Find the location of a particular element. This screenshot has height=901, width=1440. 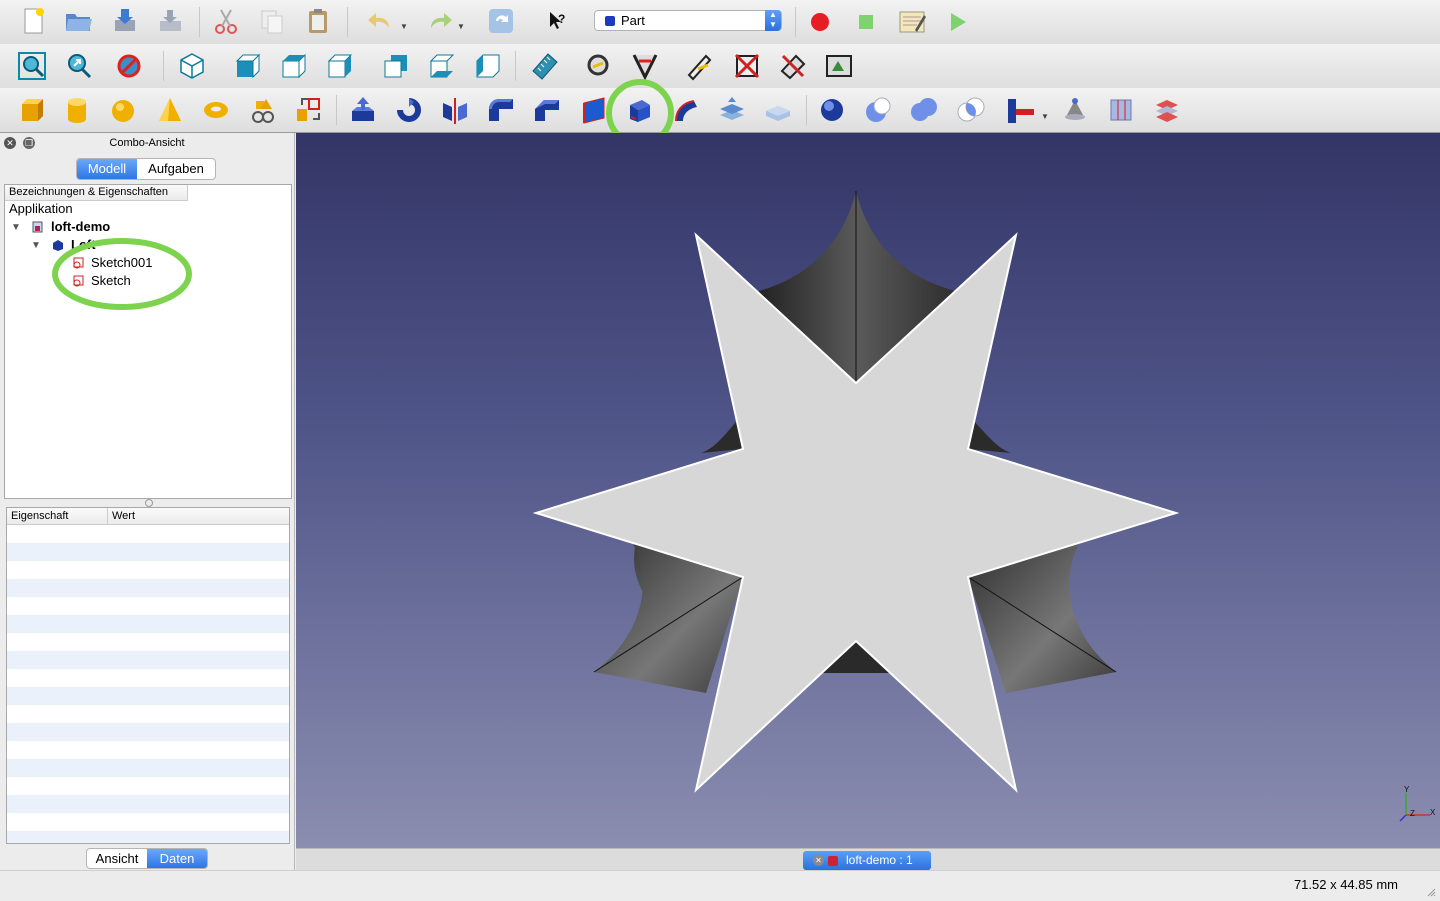

cut-icon is located at coordinates (226, 21).